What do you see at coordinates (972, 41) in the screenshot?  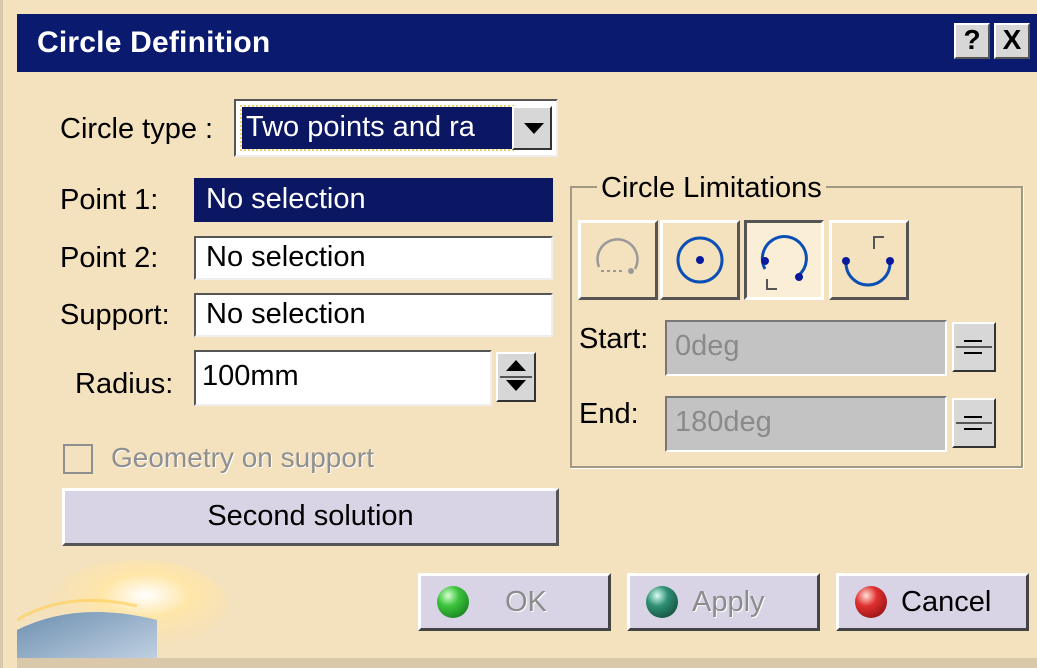 I see `help-button: ?` at bounding box center [972, 41].